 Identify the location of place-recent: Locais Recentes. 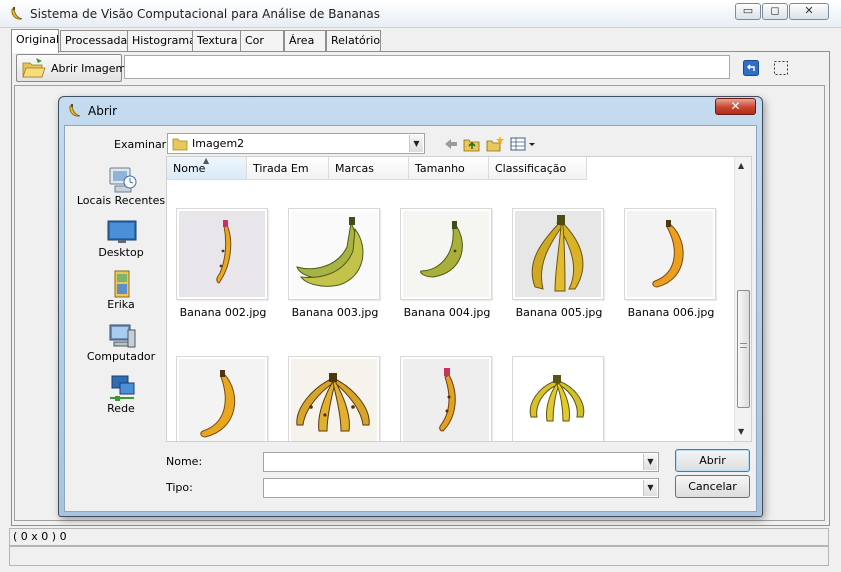
(121, 191).